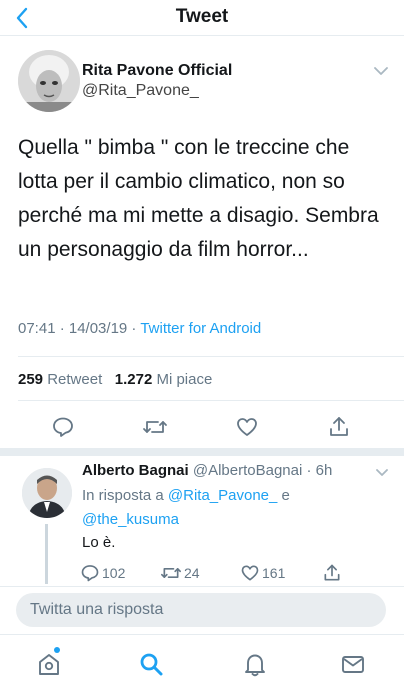 This screenshot has height=690, width=404. I want to click on reply-timestamp: · 6h, so click(319, 470).